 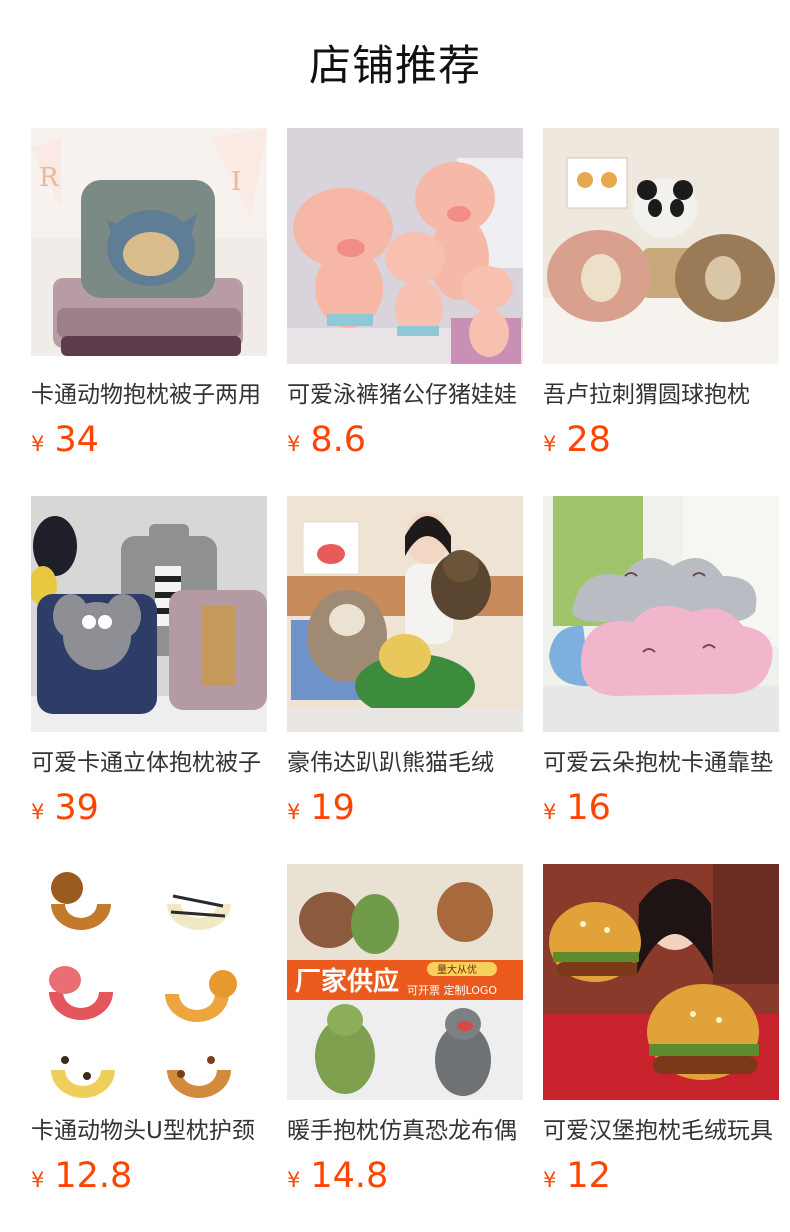 What do you see at coordinates (349, 1176) in the screenshot?
I see `price-amount: 14.8` at bounding box center [349, 1176].